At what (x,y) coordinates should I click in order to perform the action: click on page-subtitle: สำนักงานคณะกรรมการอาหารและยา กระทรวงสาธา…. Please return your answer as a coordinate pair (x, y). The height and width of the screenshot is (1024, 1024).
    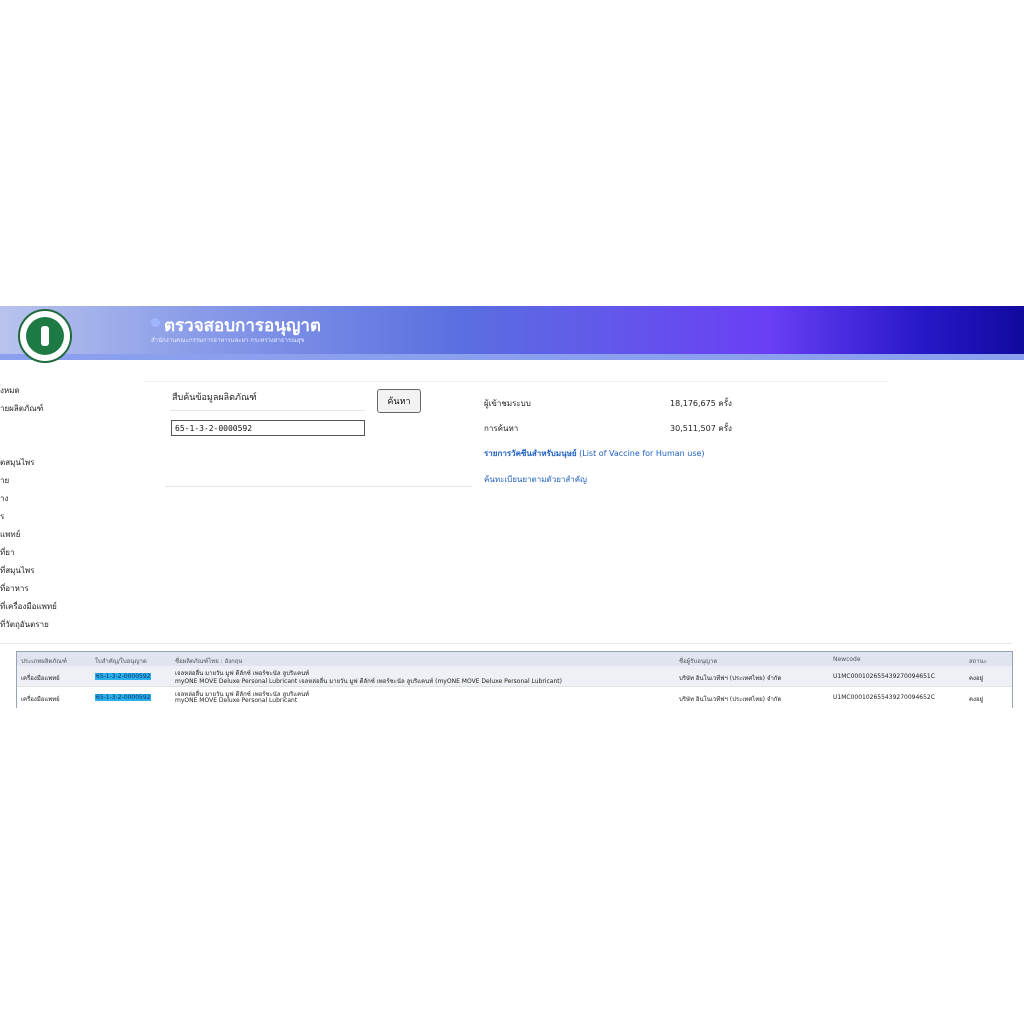
    Looking at the image, I should click on (228, 340).